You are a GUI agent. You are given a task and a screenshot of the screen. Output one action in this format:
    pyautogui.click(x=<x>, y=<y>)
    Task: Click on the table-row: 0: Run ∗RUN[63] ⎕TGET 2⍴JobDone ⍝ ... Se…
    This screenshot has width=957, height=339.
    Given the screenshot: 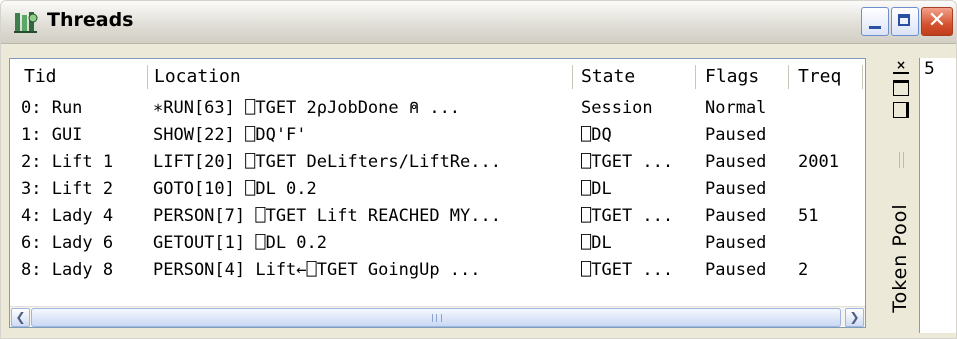 What is the action you would take?
    pyautogui.click(x=437, y=108)
    